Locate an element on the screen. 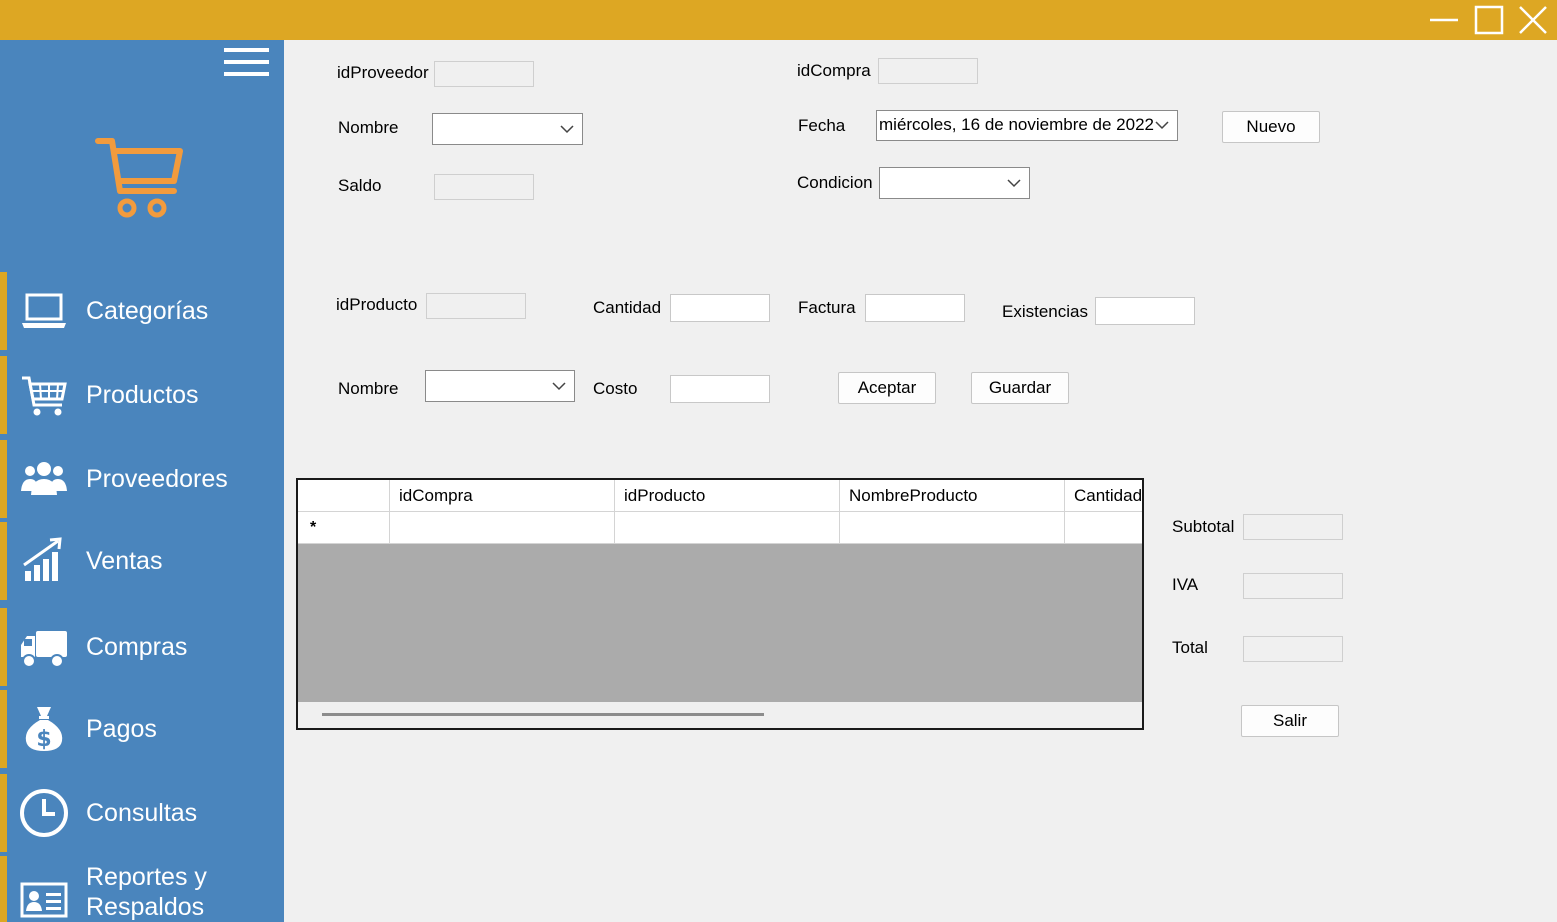  fecha-label: Fecha is located at coordinates (822, 125).